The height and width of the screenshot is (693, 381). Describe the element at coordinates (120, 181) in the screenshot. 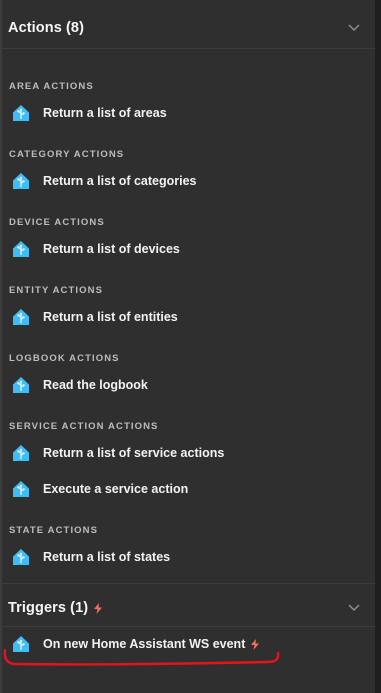

I see `action-item-label: Return a list of categories` at that location.